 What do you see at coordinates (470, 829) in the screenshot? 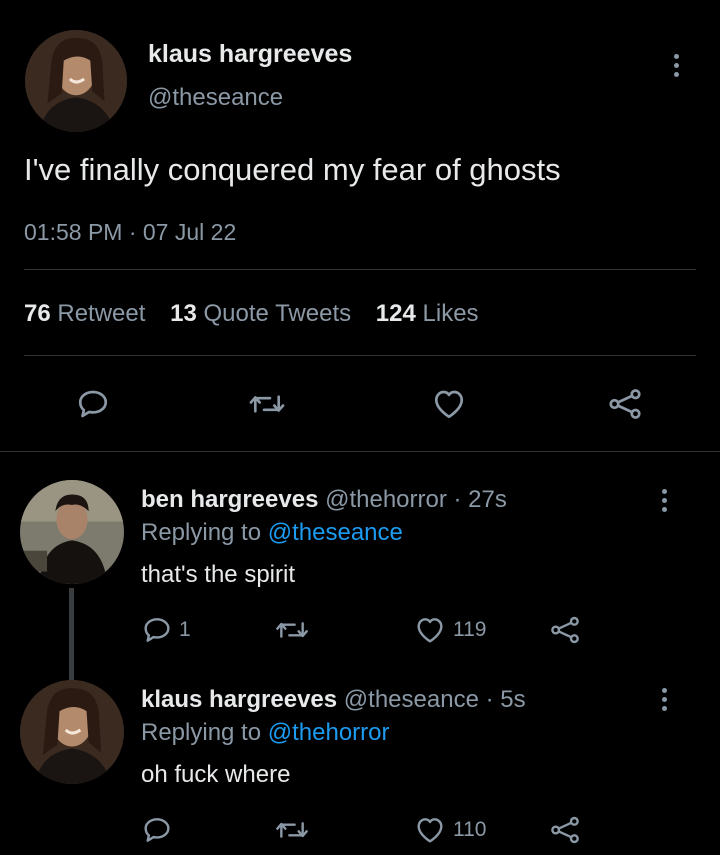
I see `like-count: 110` at bounding box center [470, 829].